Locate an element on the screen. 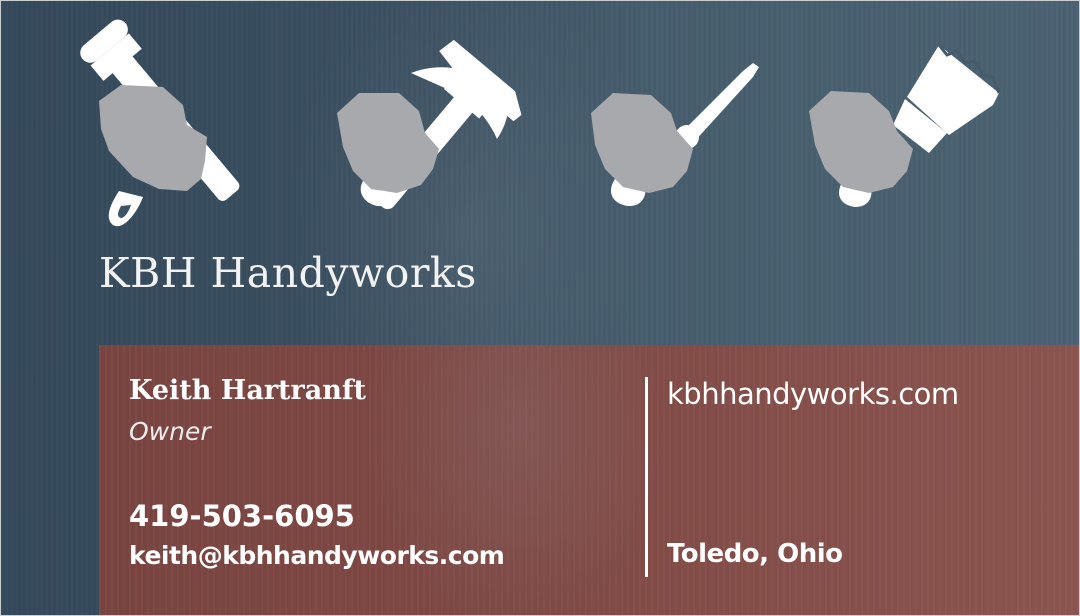 The height and width of the screenshot is (616, 1080). contact-title: Owner is located at coordinates (170, 431).